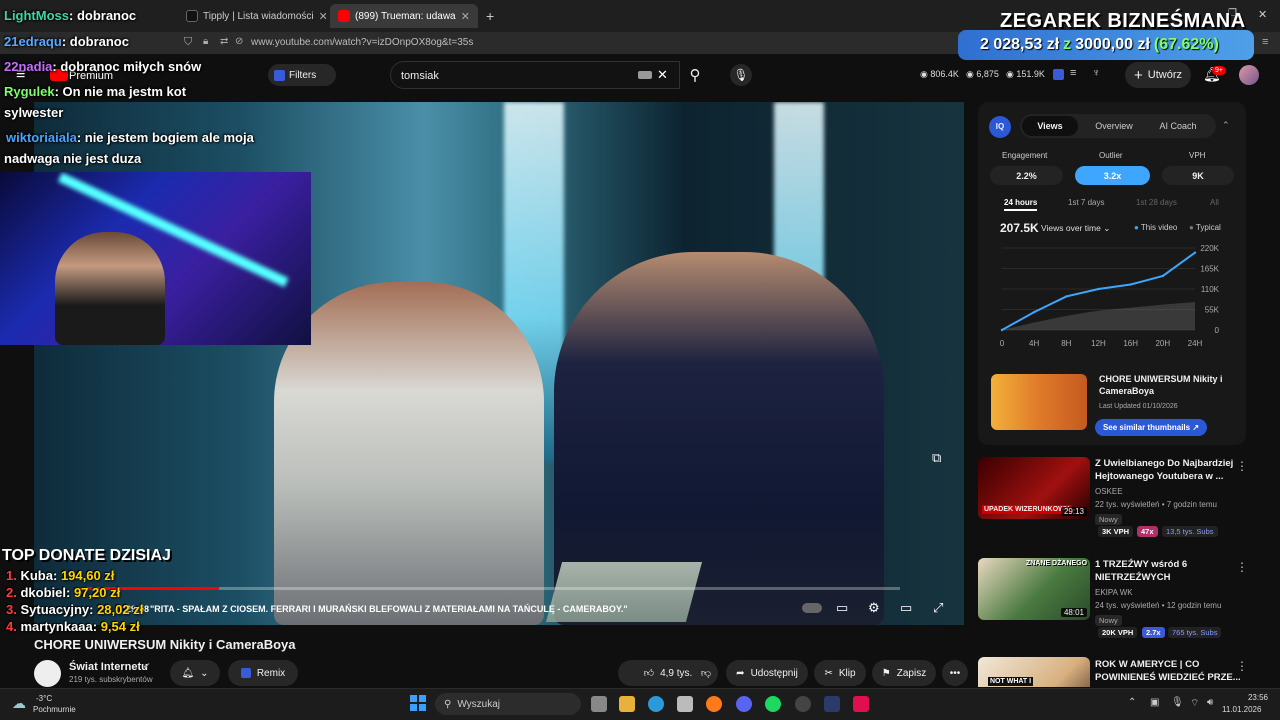 Image resolution: width=1280 pixels, height=720 pixels. Describe the element at coordinates (773, 704) in the screenshot. I see `spotify-icon` at that location.